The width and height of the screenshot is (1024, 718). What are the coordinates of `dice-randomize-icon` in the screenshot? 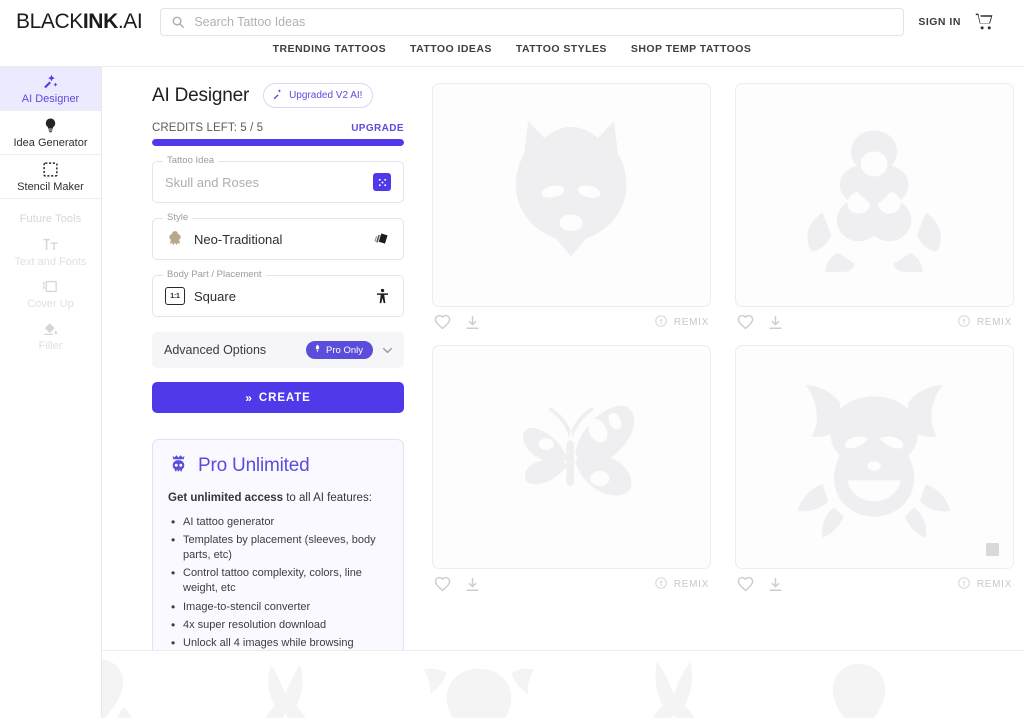 It's located at (382, 182).